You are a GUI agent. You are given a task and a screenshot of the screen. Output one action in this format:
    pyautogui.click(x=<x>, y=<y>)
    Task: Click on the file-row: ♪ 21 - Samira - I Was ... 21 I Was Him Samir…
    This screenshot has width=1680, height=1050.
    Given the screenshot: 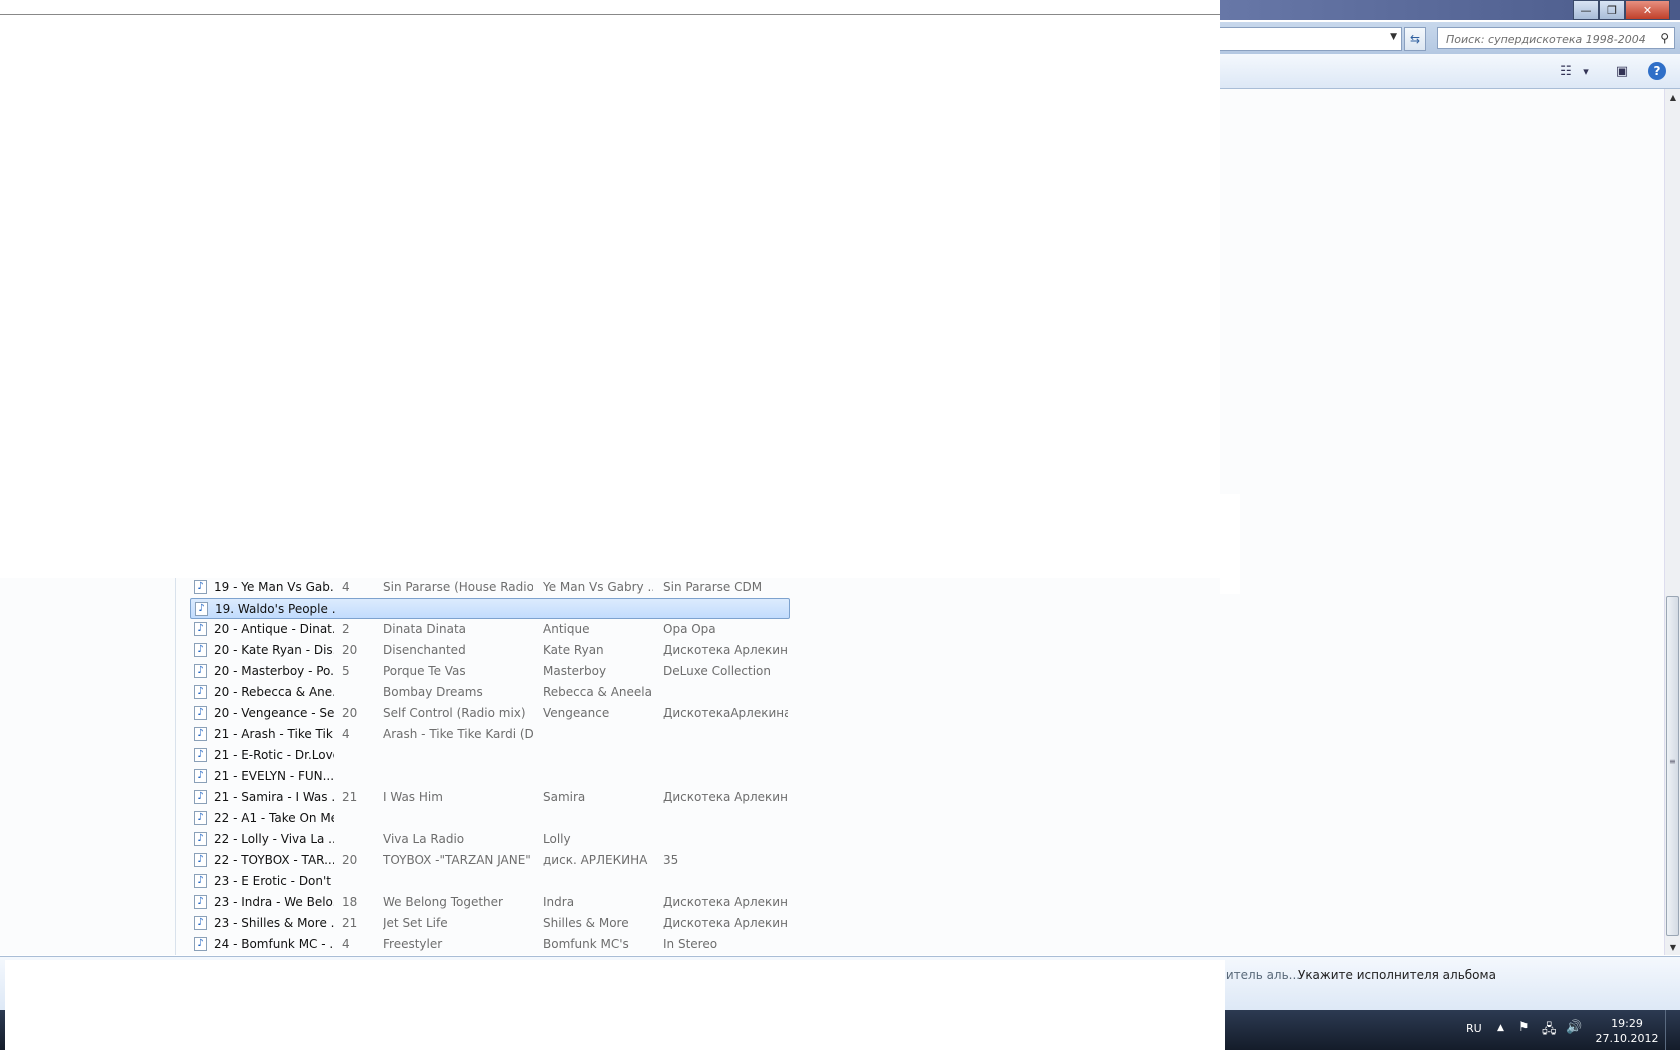 What is the action you would take?
    pyautogui.click(x=490, y=797)
    